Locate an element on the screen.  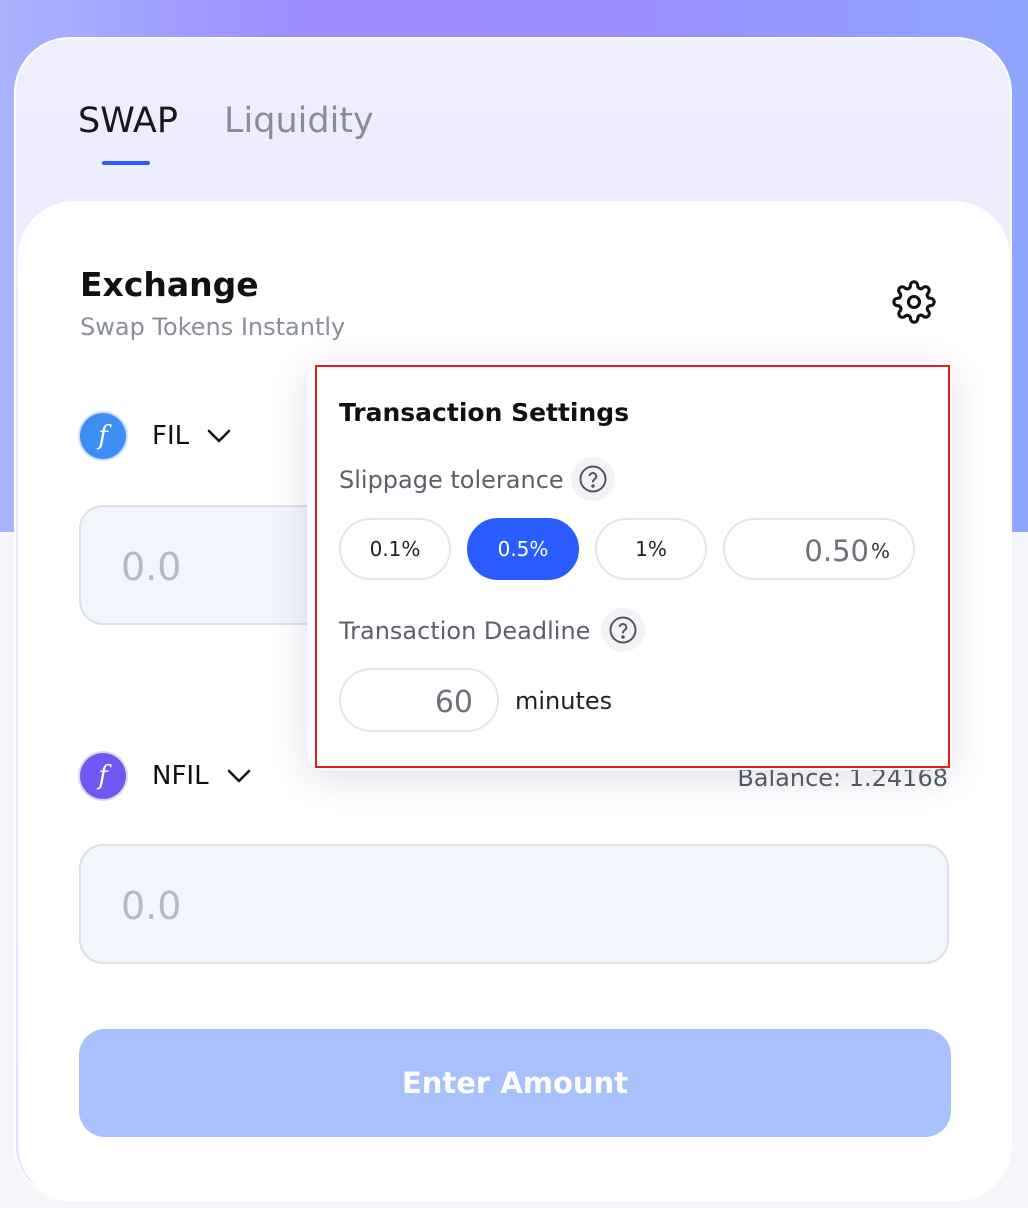
custom-slippage-field: % is located at coordinates (819, 549).